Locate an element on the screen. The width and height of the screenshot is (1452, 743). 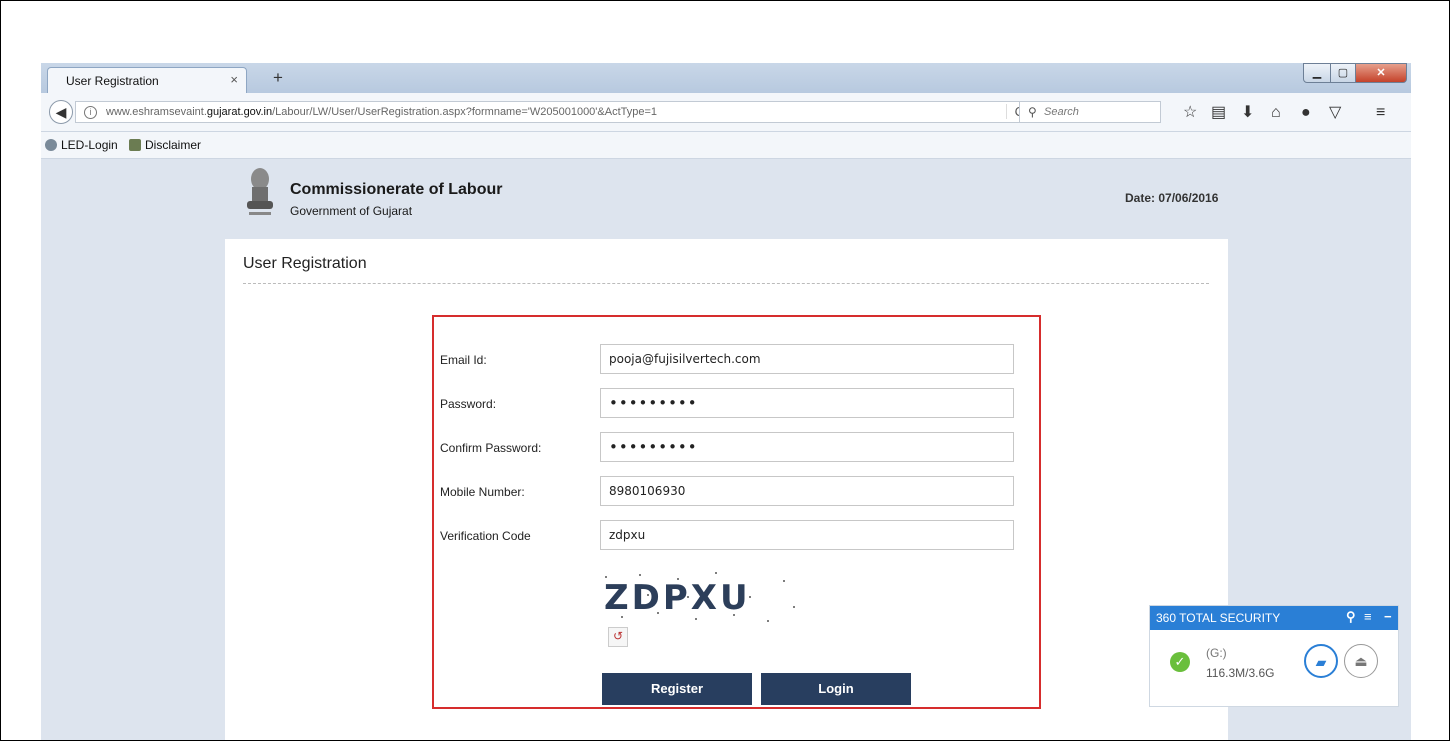
confirm-password-label: Confirm Password: is located at coordinates (491, 448).